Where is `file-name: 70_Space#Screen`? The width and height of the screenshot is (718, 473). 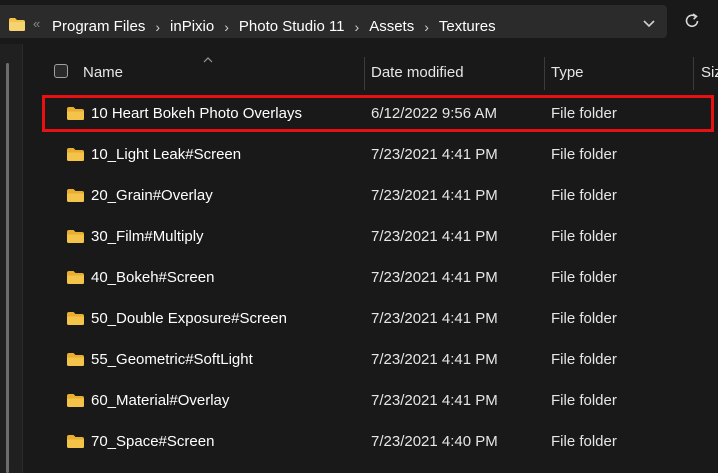
file-name: 70_Space#Screen is located at coordinates (153, 441).